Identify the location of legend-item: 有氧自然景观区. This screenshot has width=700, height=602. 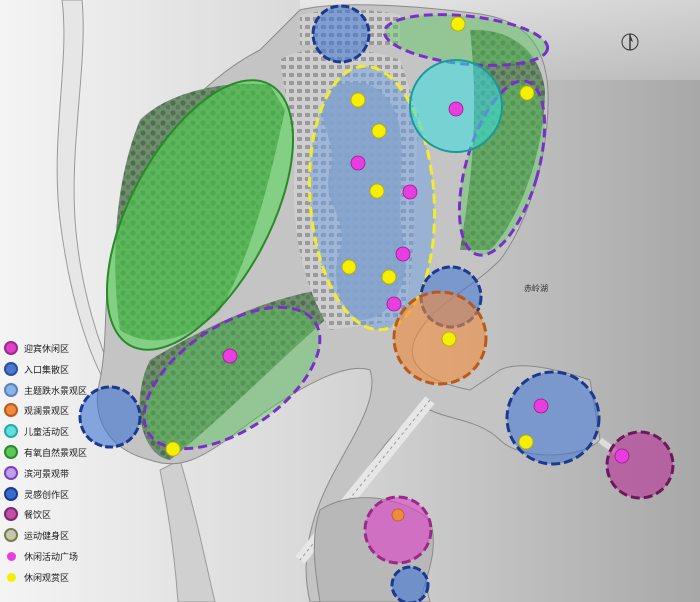
(50, 453).